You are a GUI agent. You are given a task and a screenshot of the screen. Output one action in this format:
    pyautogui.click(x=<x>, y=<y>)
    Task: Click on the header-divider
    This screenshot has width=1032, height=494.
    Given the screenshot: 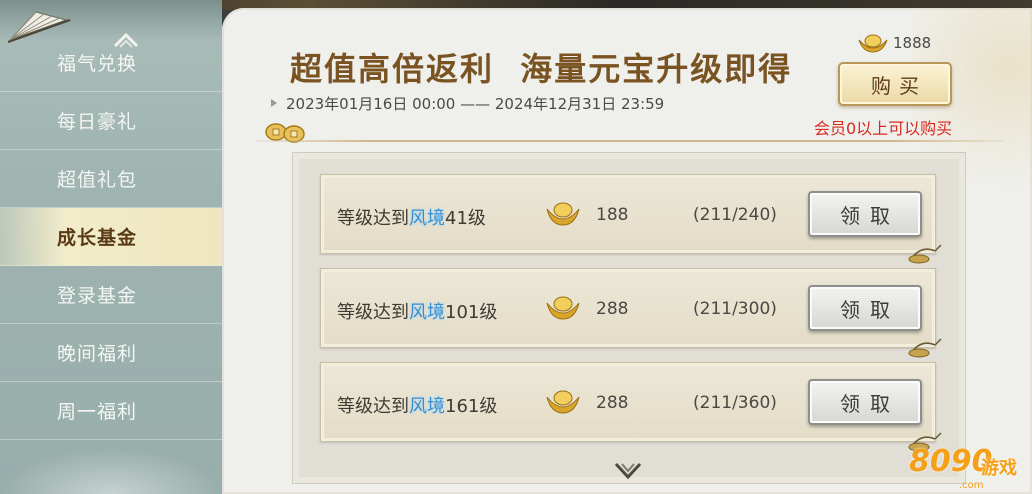 What is the action you would take?
    pyautogui.click(x=631, y=141)
    